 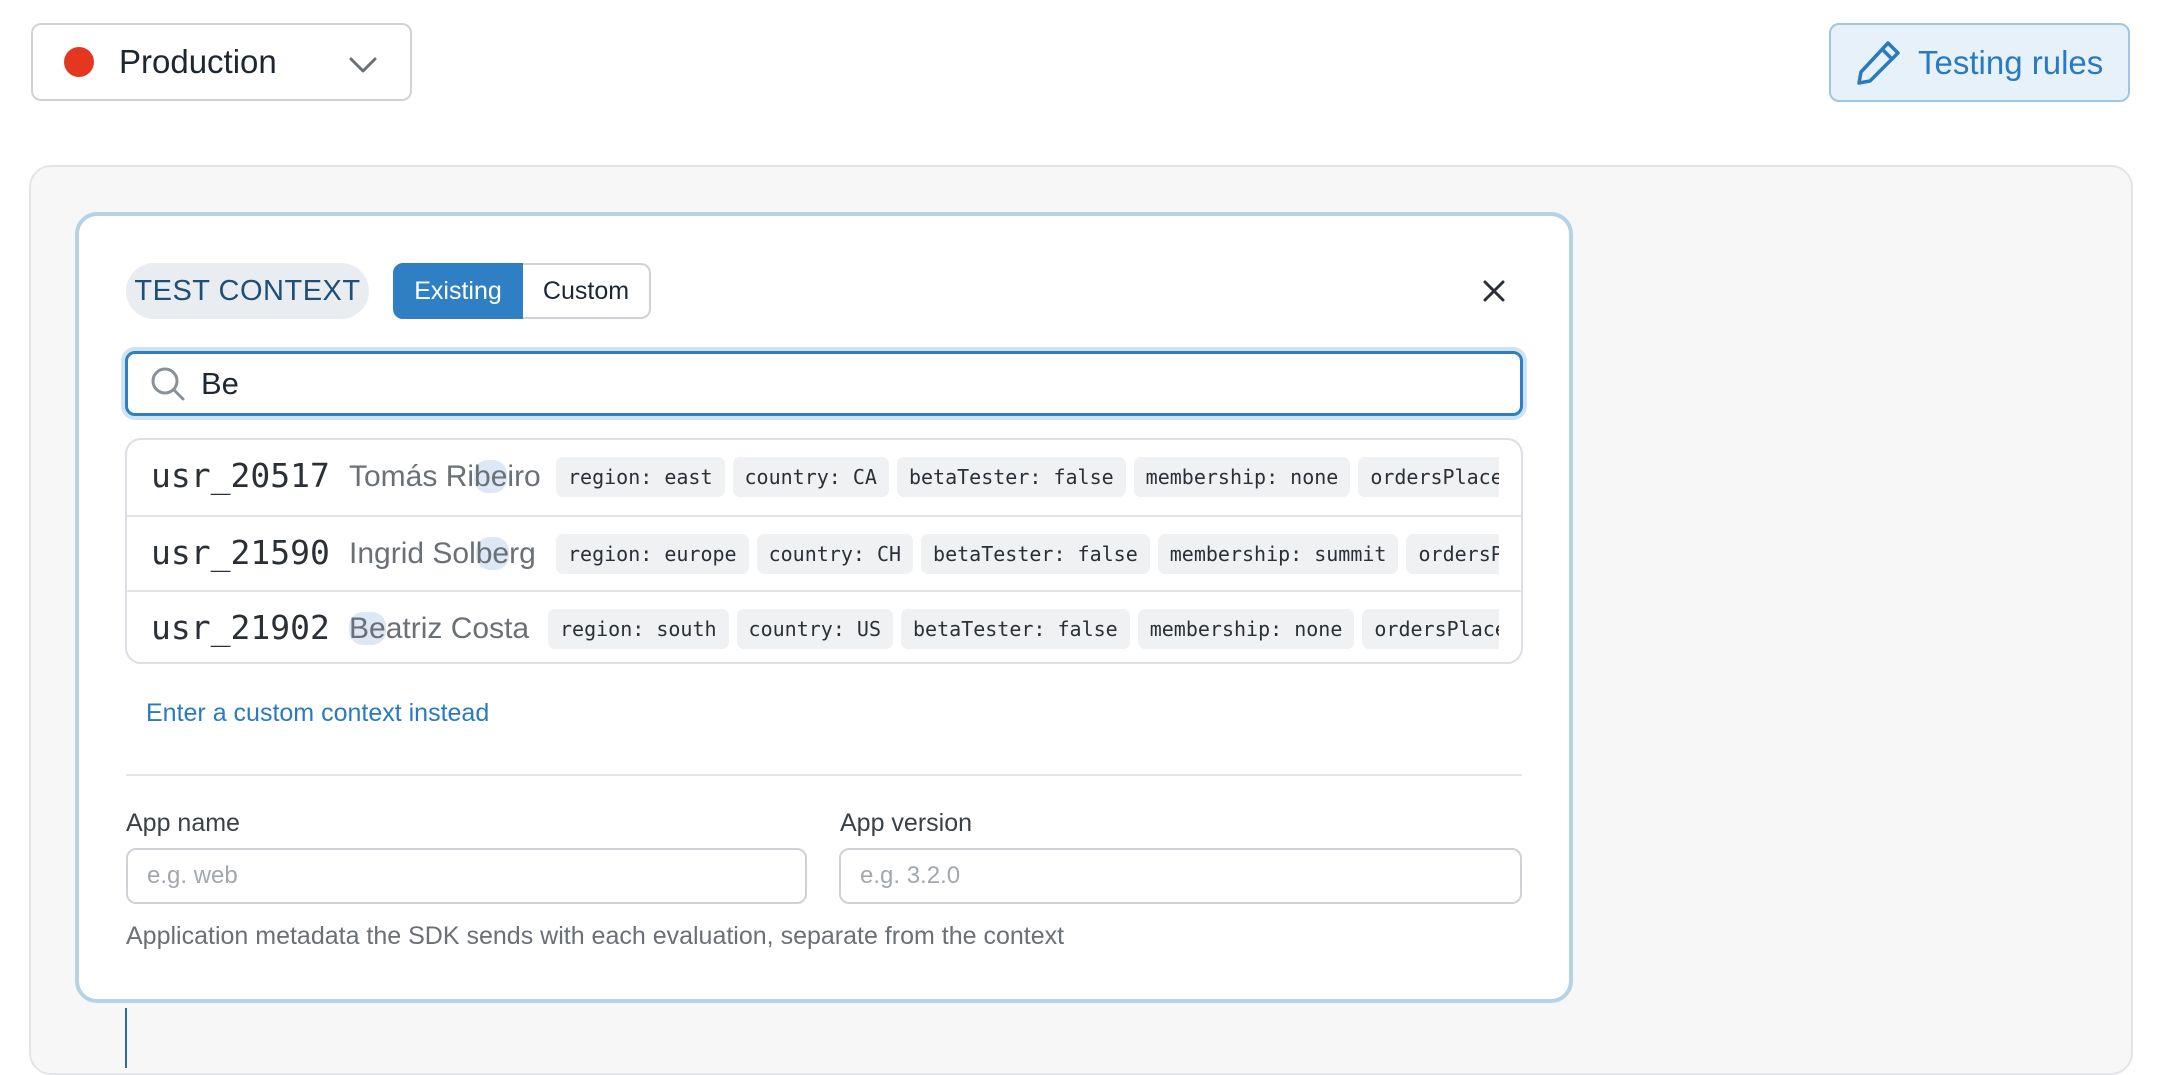 I want to click on result-user-name: Ingrid Solberg, so click(x=442, y=553).